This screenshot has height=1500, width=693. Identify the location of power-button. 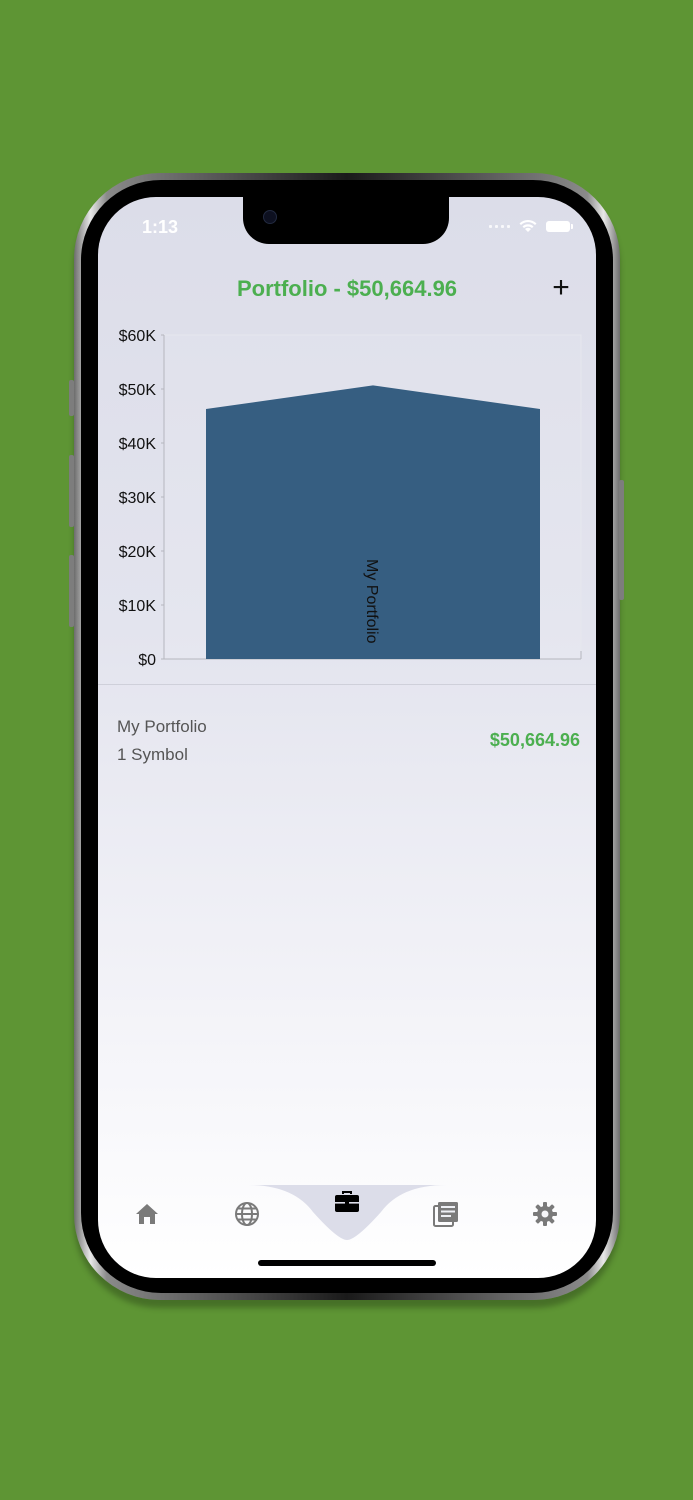
(621, 540).